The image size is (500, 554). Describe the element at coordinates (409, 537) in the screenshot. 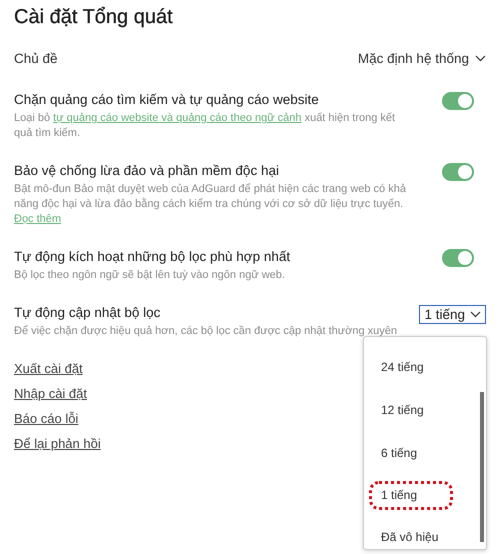

I see `menu-item: Đã vô hiệu` at that location.